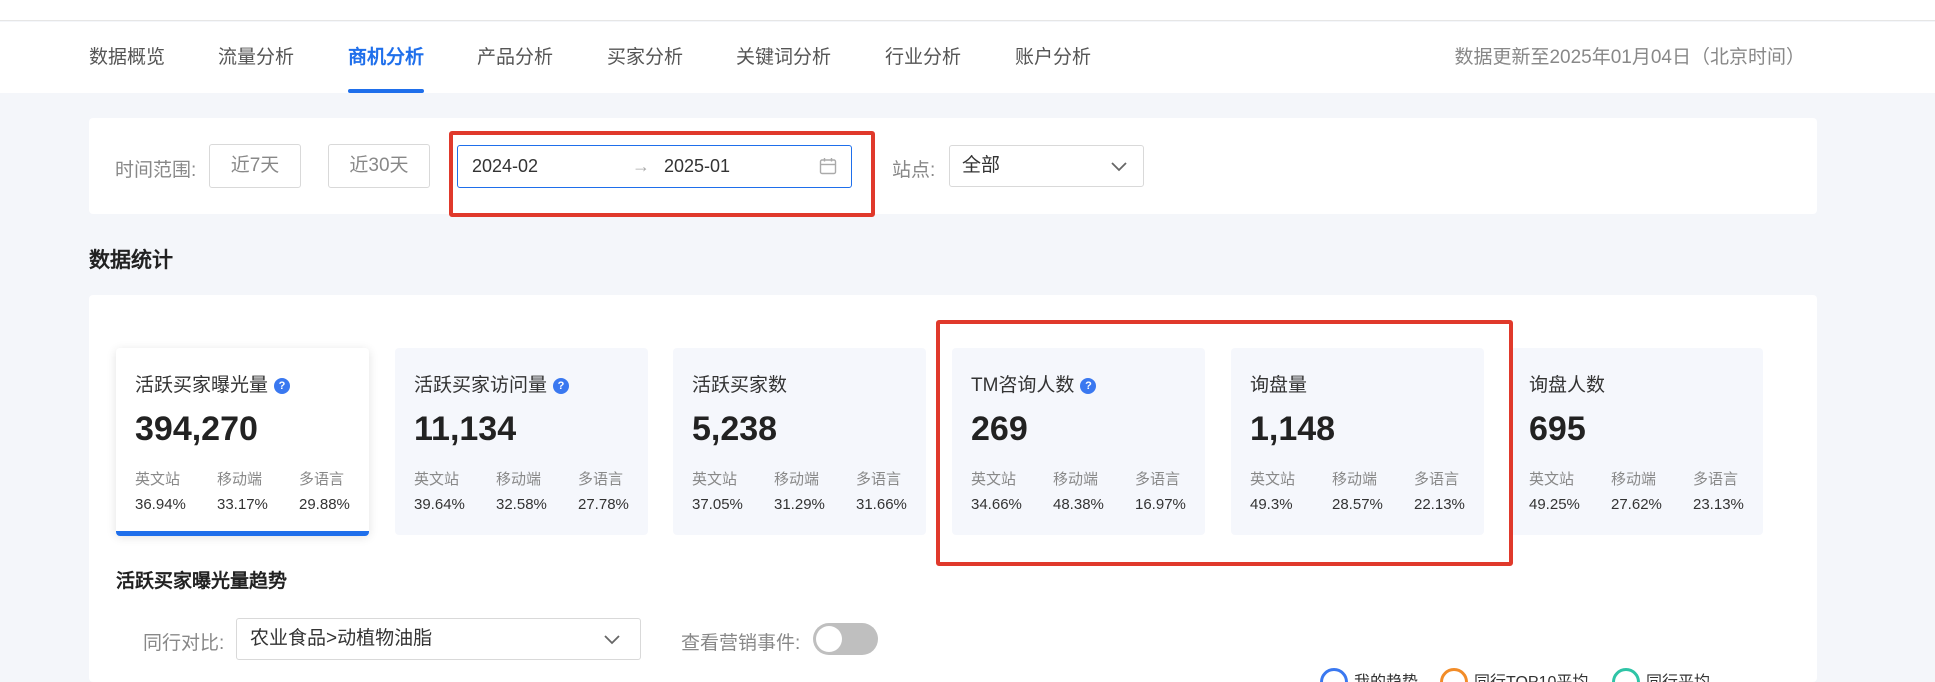  Describe the element at coordinates (131, 260) in the screenshot. I see `stats-section-title: 数据统计` at that location.